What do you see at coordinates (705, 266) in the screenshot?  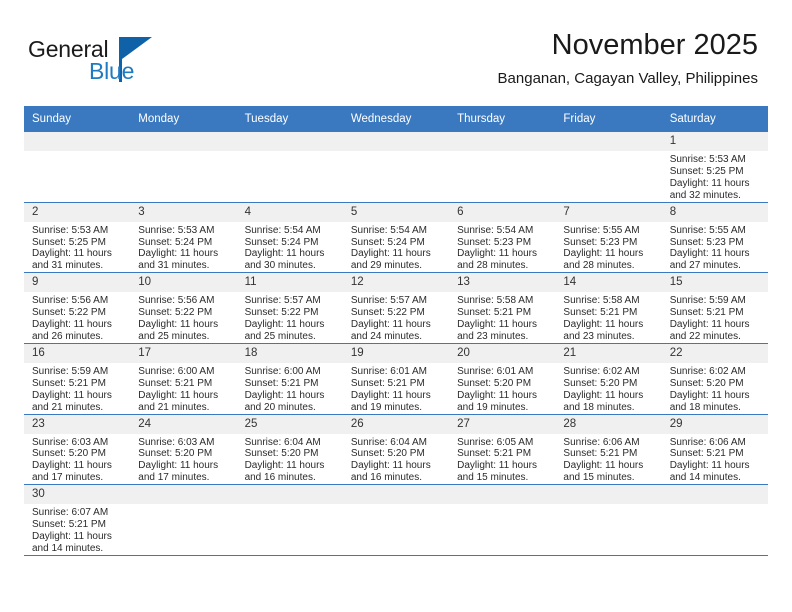 I see `day-detail-line: and 27 minutes.` at bounding box center [705, 266].